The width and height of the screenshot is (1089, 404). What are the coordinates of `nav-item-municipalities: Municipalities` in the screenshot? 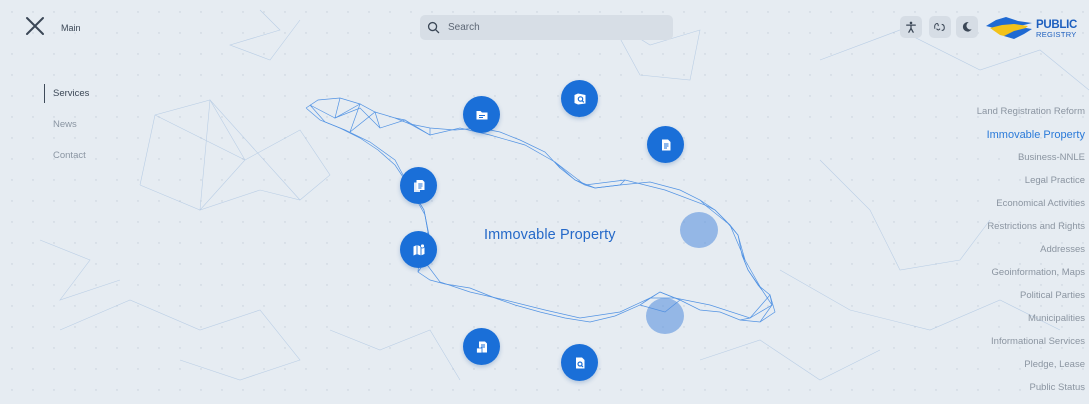 It's located at (1031, 323).